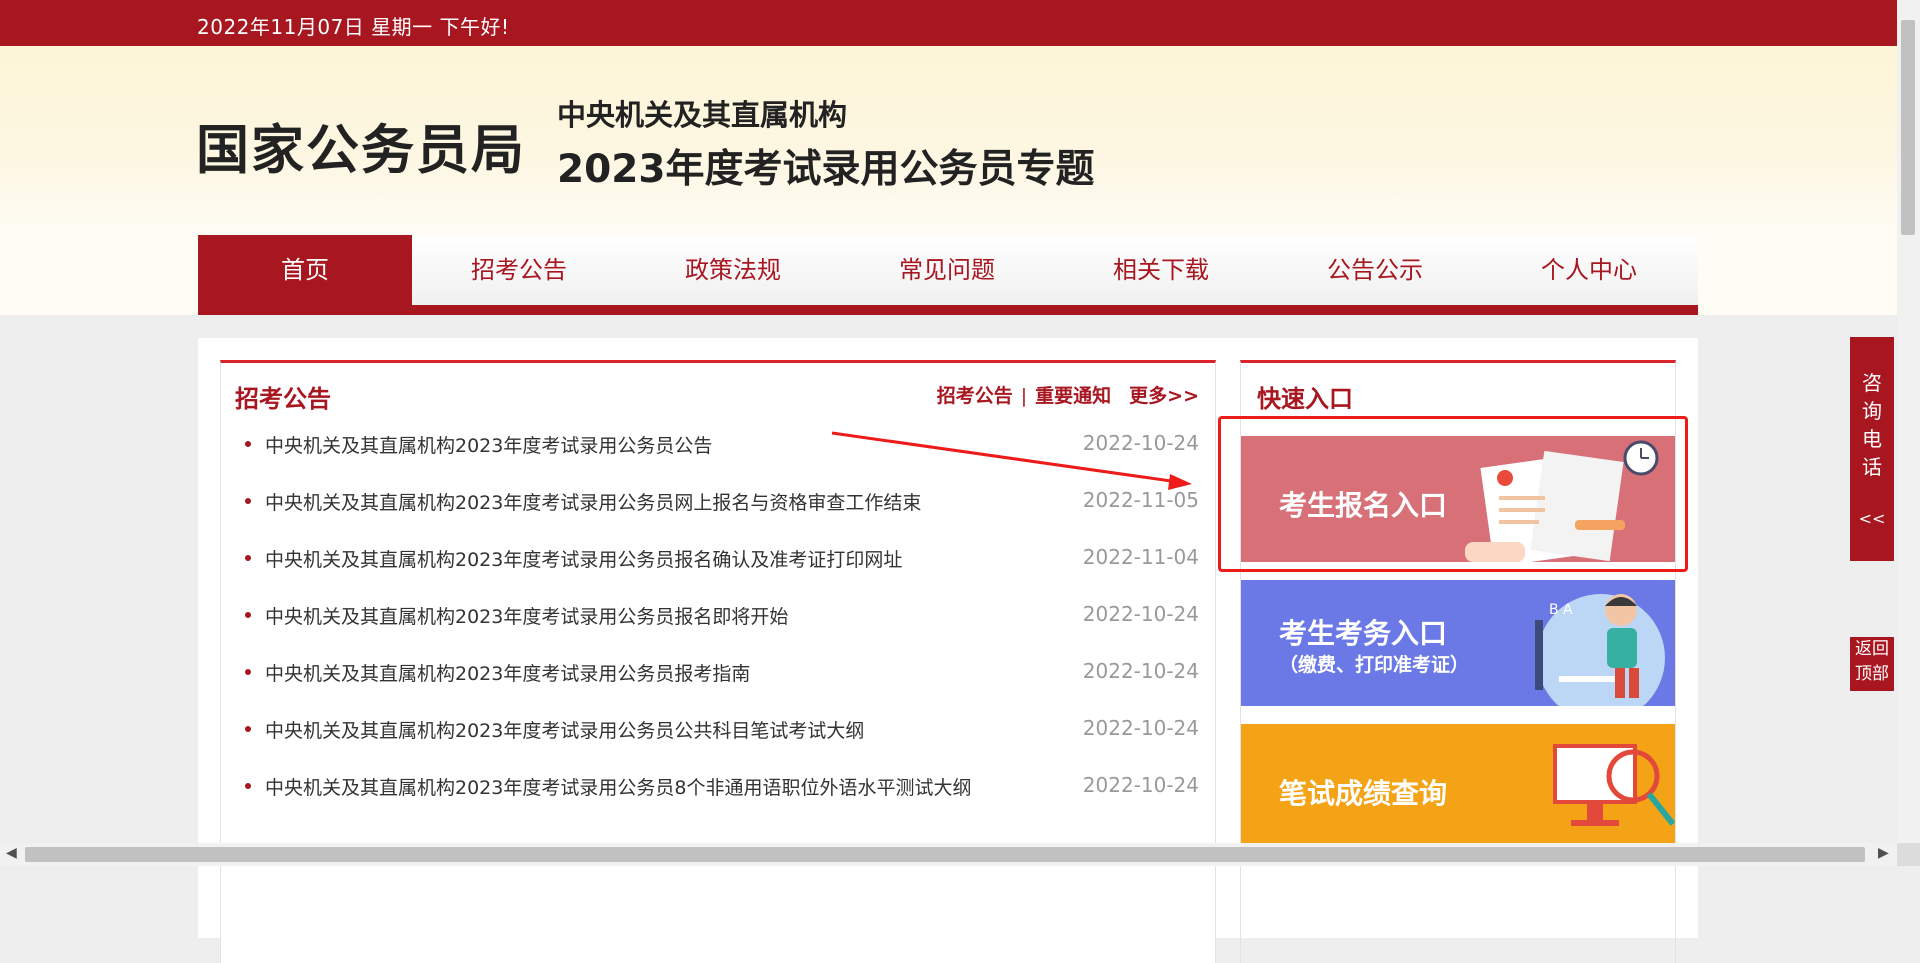 The image size is (1920, 963). I want to click on magnifier-monitor-icon, so click(1614, 785).